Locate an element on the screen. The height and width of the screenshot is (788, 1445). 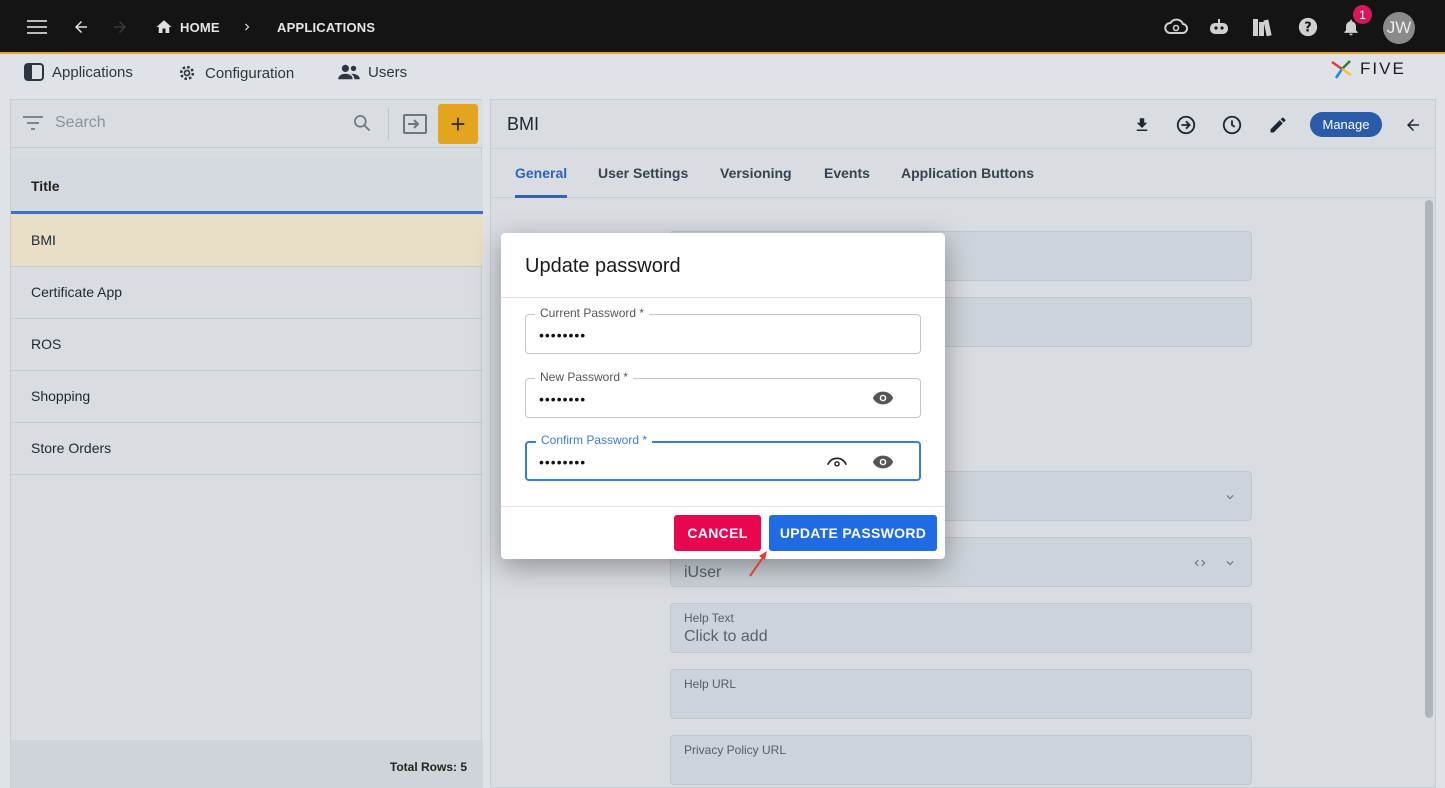
update-password-button: UPDATE PASSWORD is located at coordinates (853, 533).